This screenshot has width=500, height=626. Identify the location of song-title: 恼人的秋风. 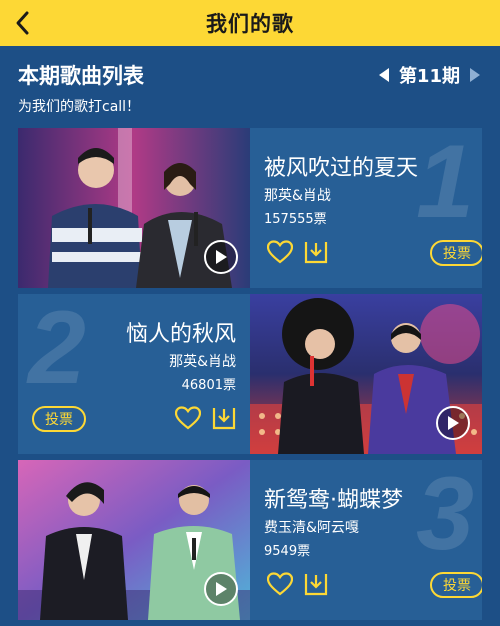
(180, 334).